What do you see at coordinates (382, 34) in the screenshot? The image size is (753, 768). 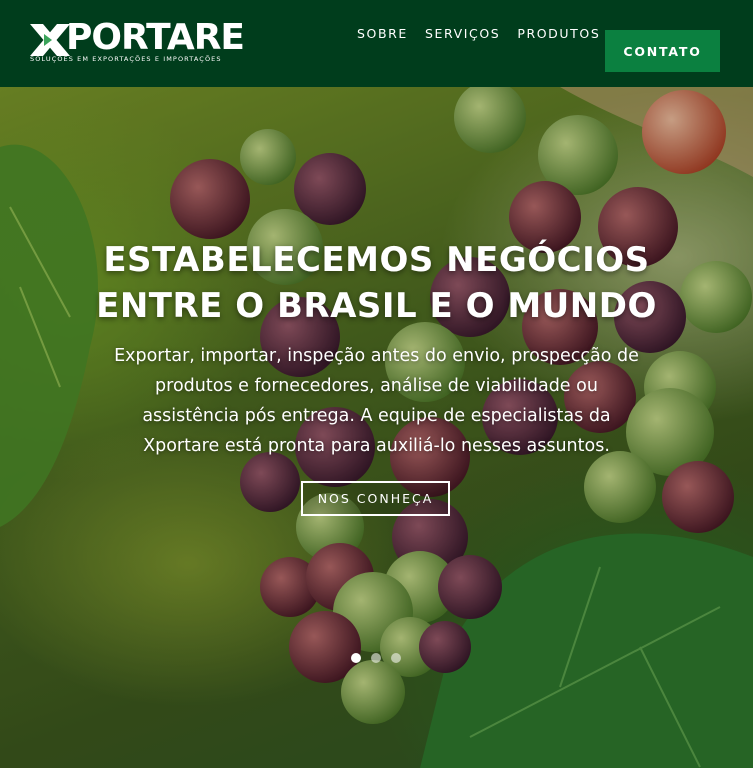 I see `nav-item-sobre: SOBRE` at bounding box center [382, 34].